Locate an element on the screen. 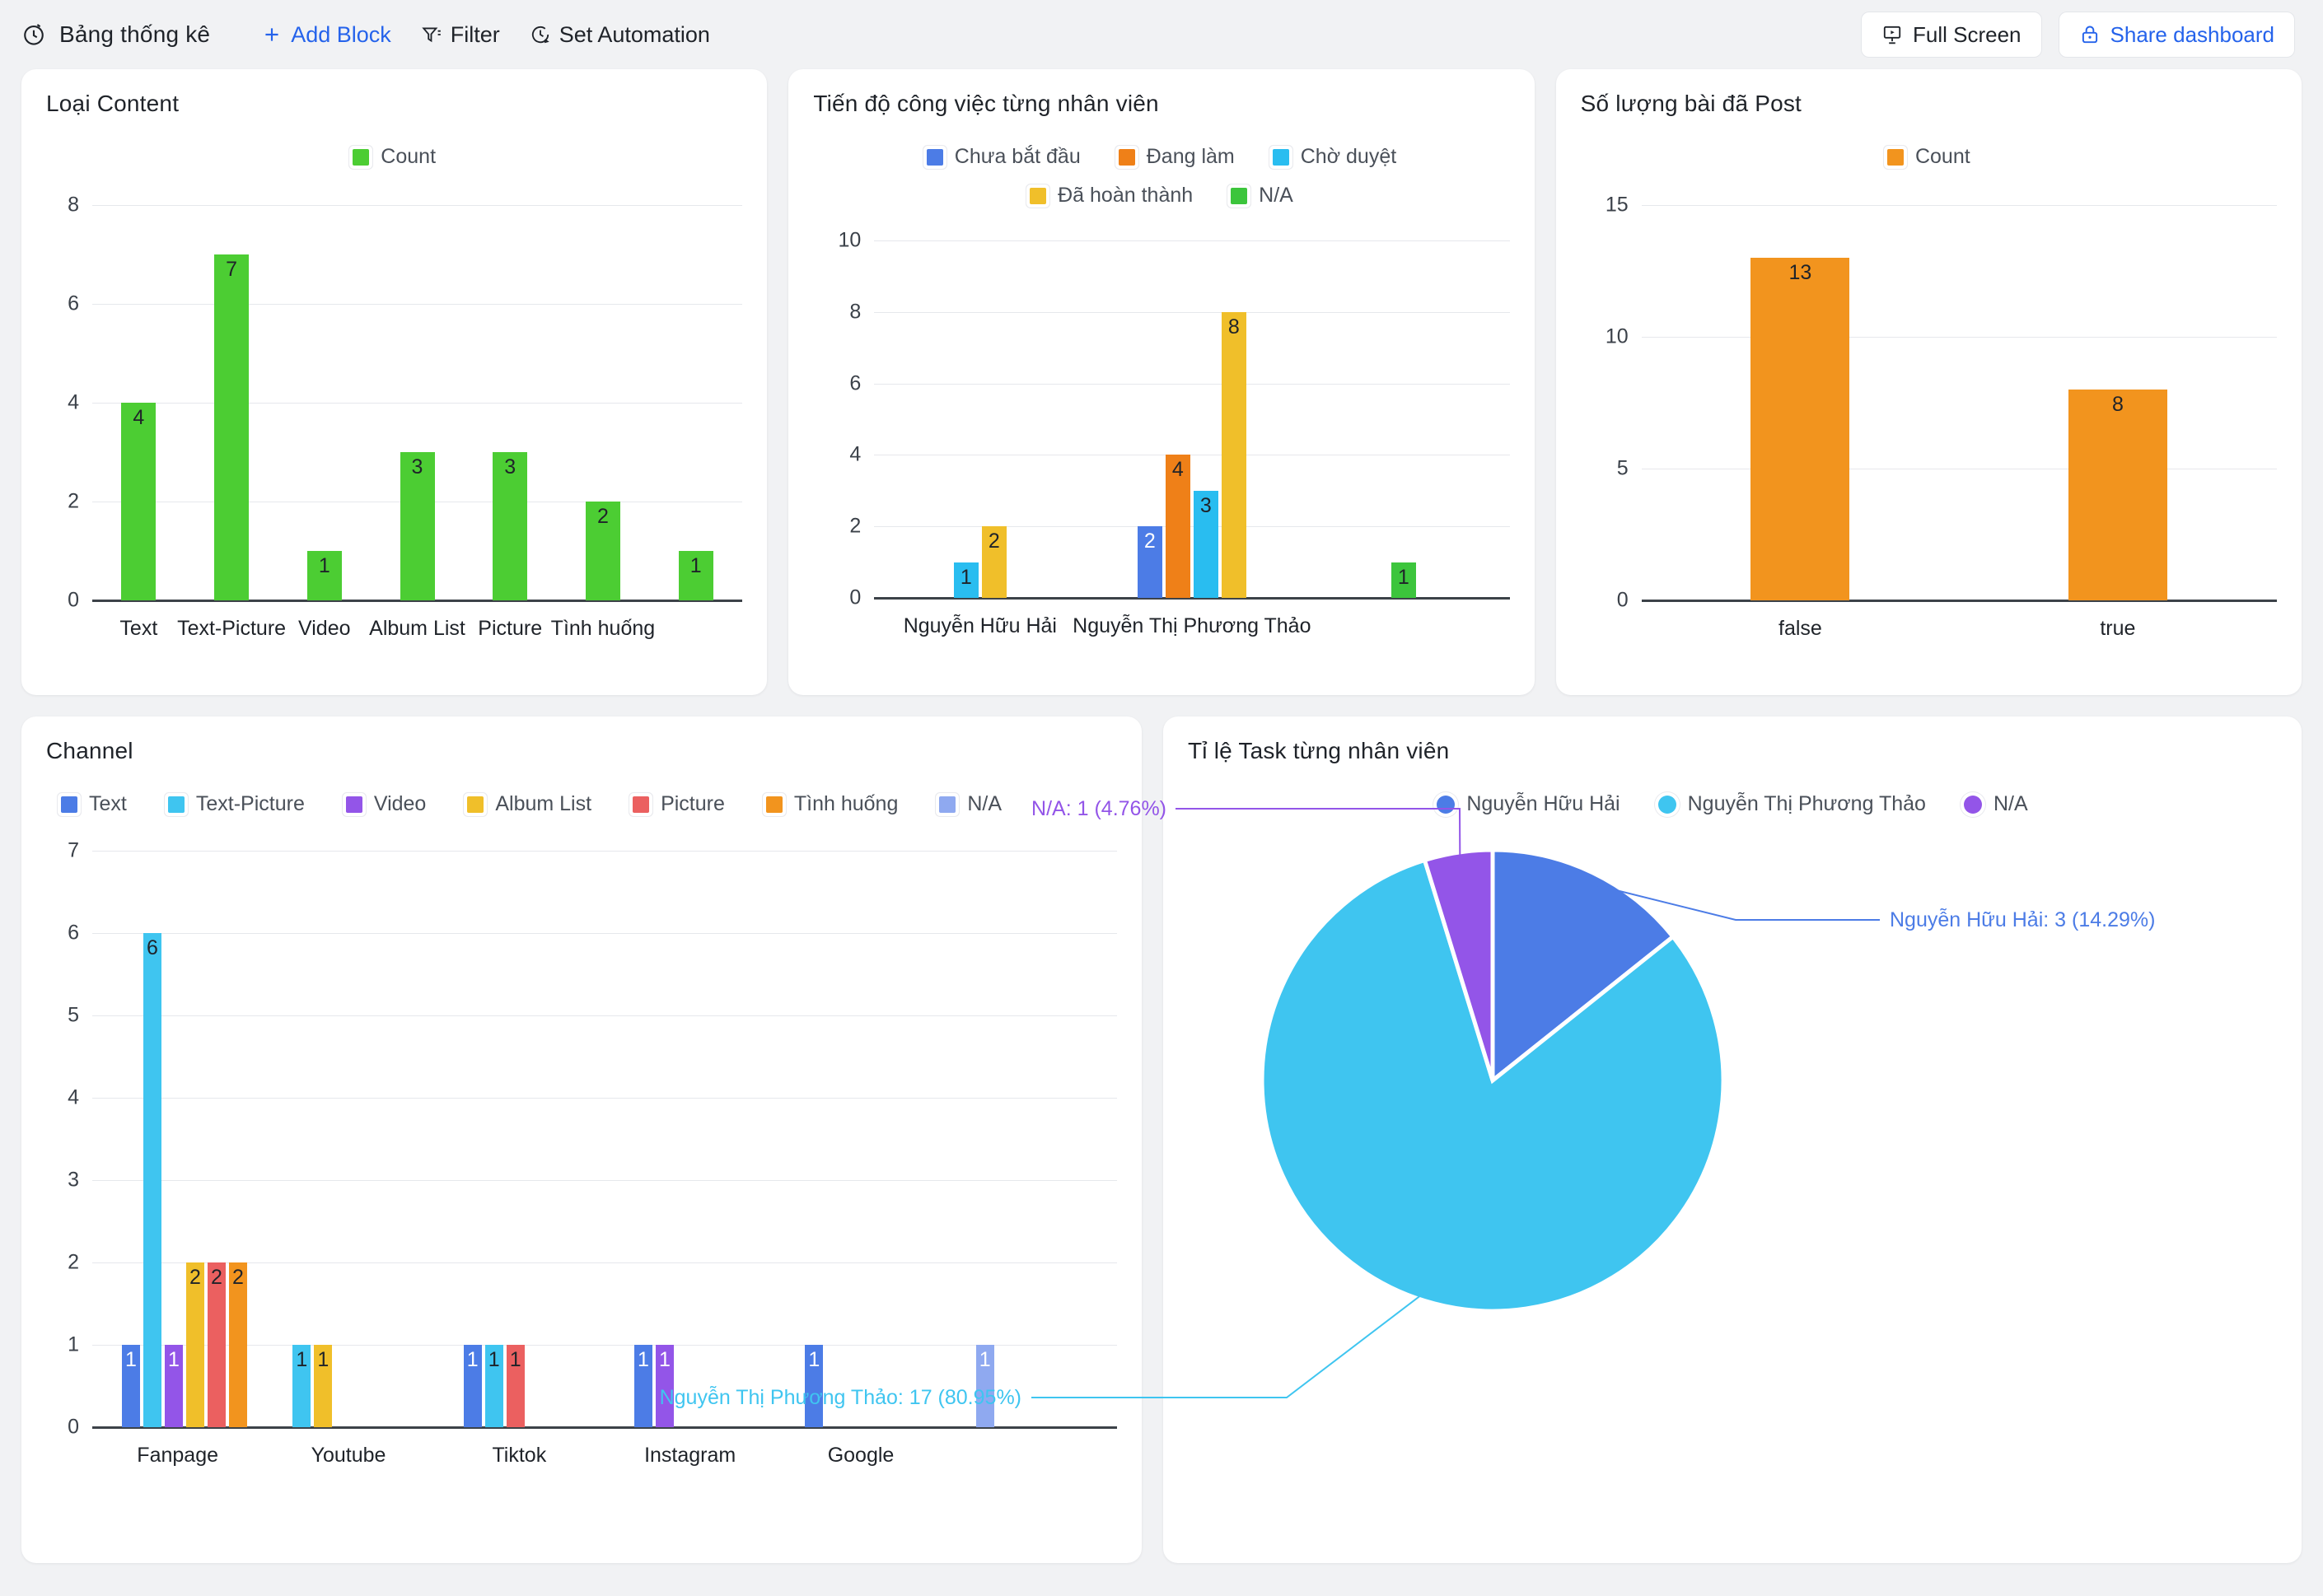 This screenshot has width=2323, height=1596. y-axis-tick: 0 is located at coordinates (73, 600).